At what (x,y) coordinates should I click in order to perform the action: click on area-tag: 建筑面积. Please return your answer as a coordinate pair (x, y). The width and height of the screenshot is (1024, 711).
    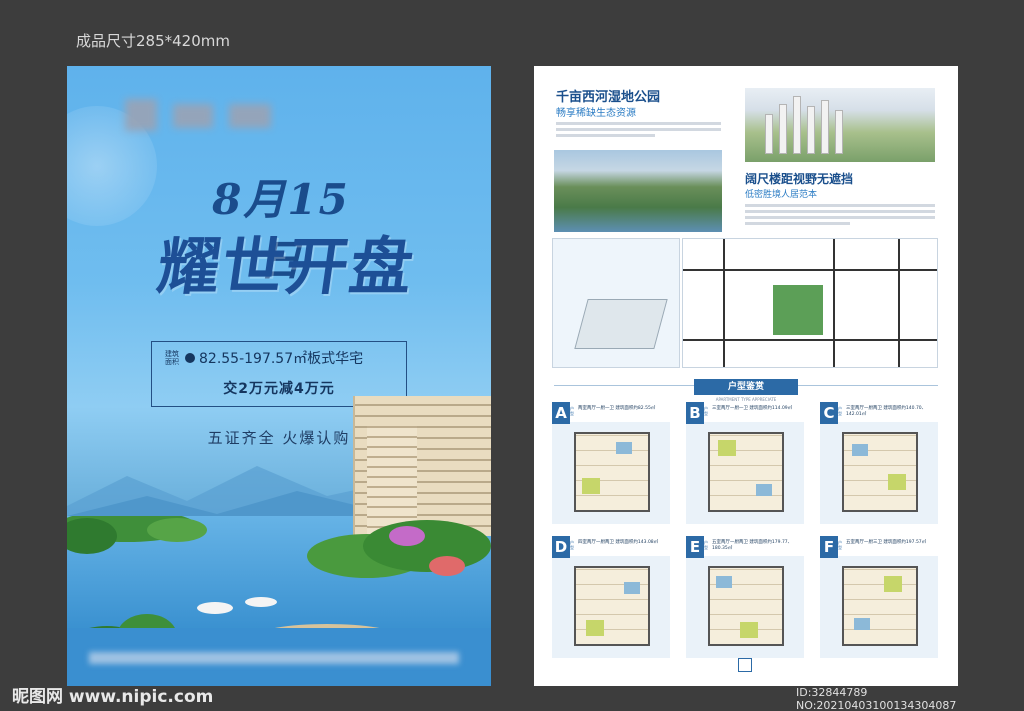
    Looking at the image, I should click on (172, 358).